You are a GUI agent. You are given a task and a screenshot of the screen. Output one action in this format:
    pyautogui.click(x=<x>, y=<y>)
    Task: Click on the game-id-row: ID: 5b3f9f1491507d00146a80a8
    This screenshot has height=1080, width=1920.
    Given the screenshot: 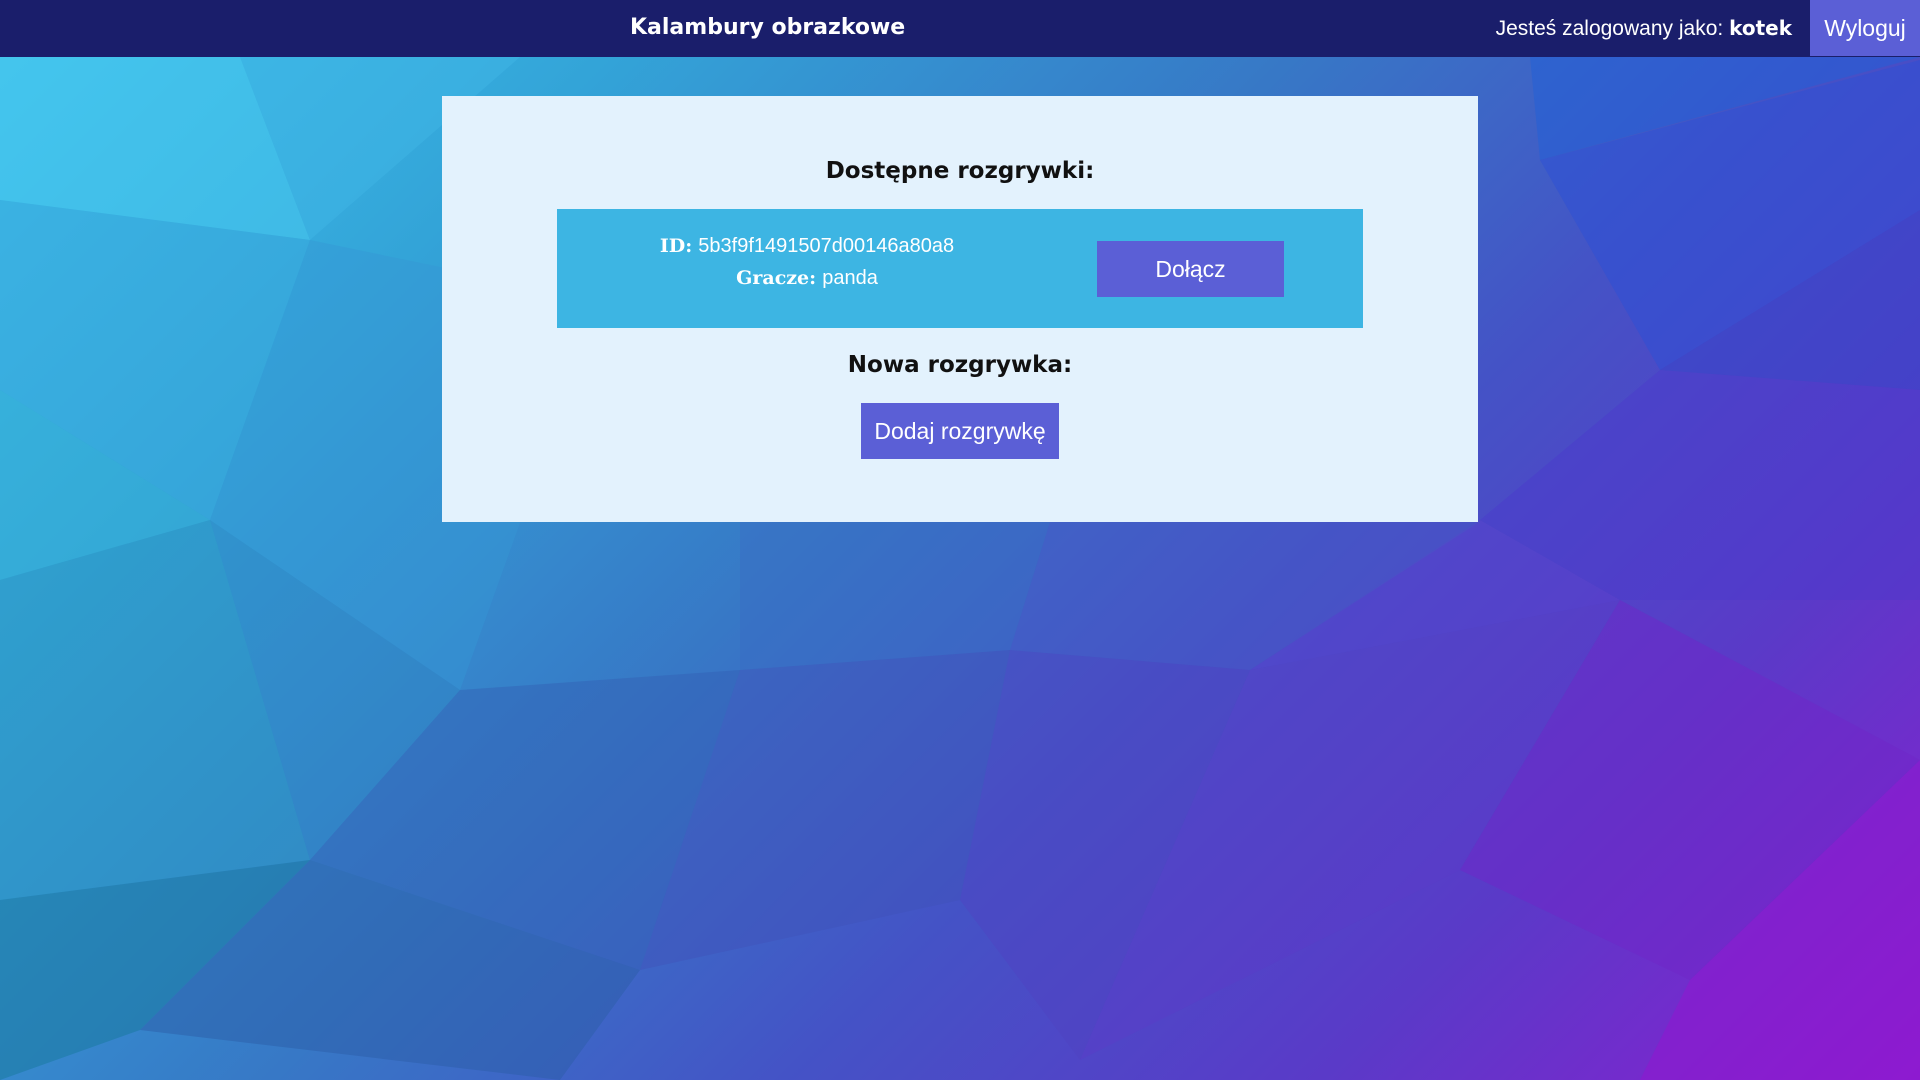 What is the action you would take?
    pyautogui.click(x=807, y=246)
    